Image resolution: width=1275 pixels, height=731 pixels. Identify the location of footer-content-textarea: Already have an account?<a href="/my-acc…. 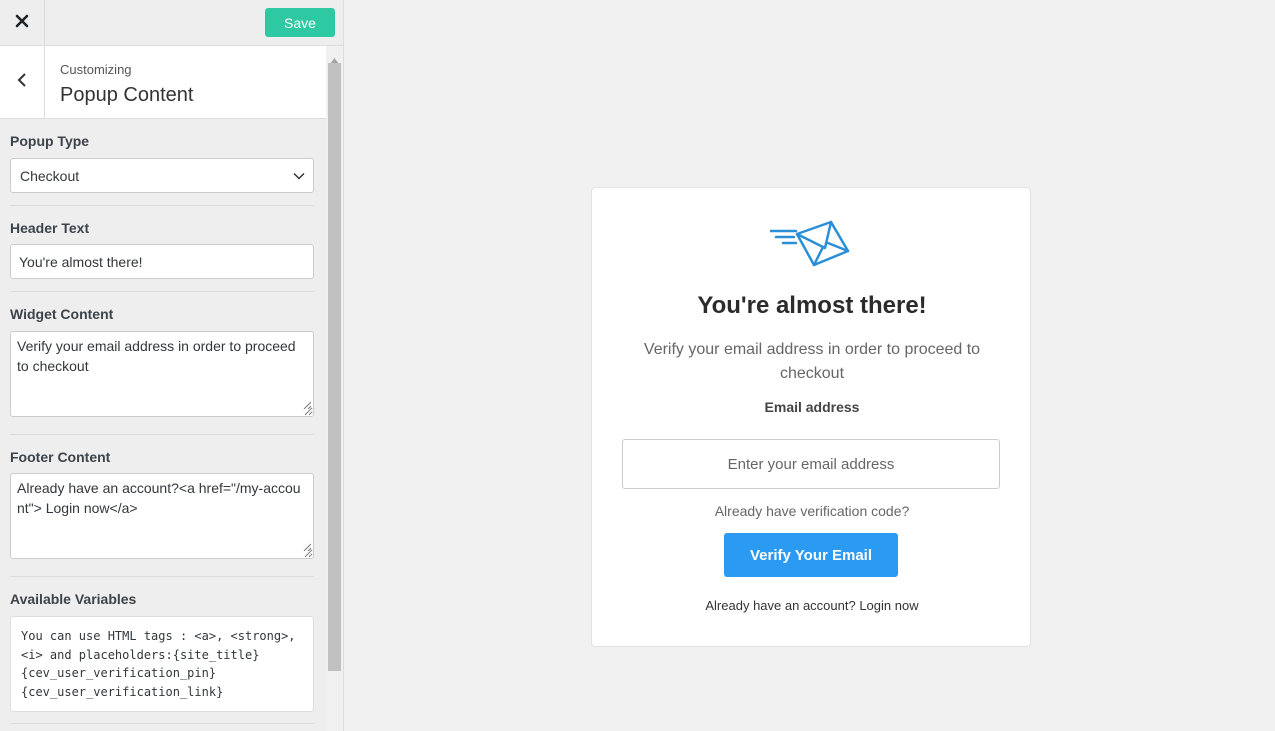
(162, 516).